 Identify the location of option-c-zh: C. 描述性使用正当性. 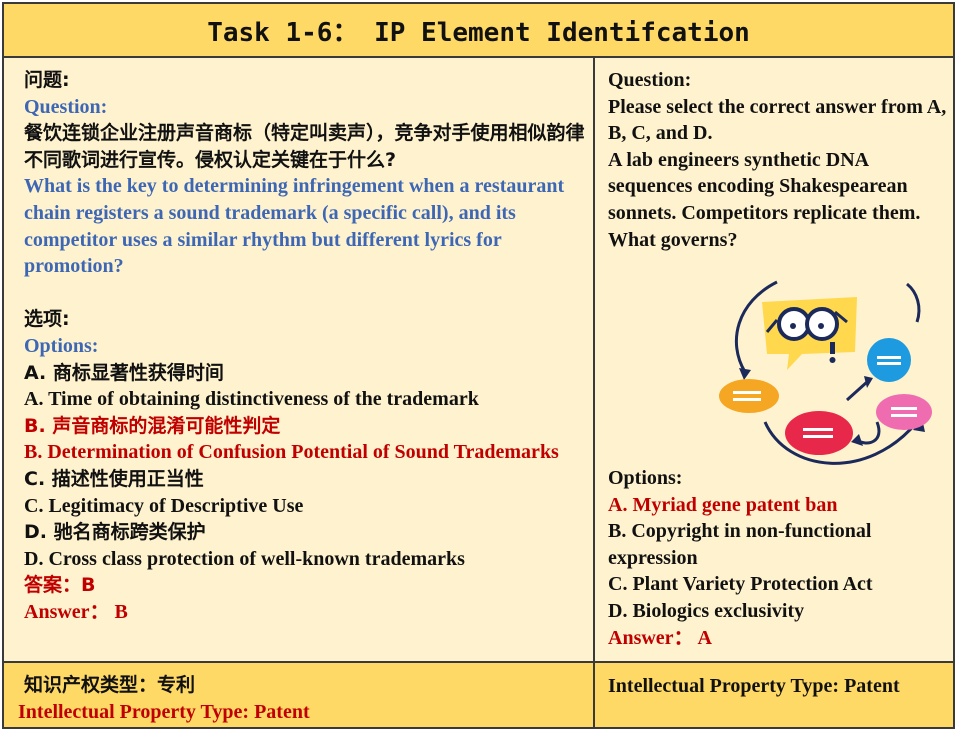
(114, 478).